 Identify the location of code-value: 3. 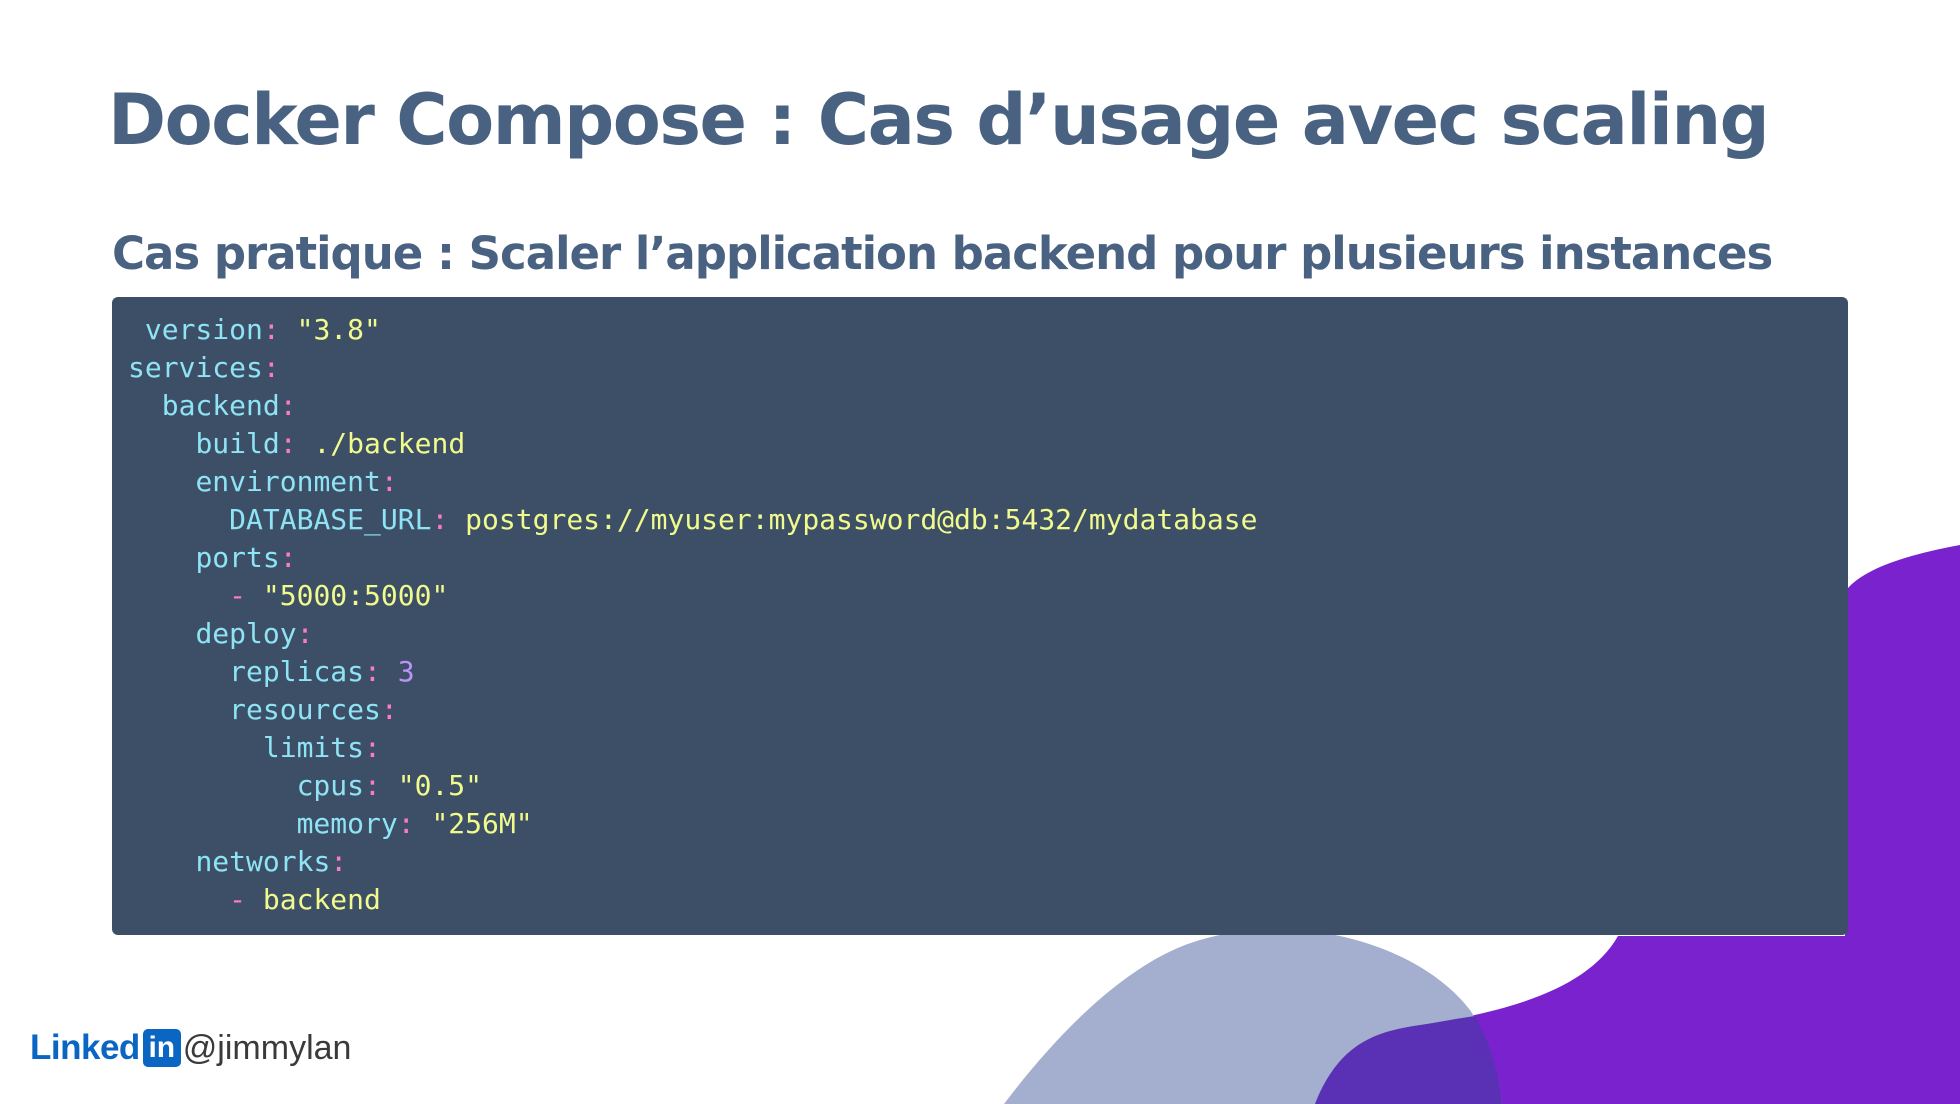
(406, 671).